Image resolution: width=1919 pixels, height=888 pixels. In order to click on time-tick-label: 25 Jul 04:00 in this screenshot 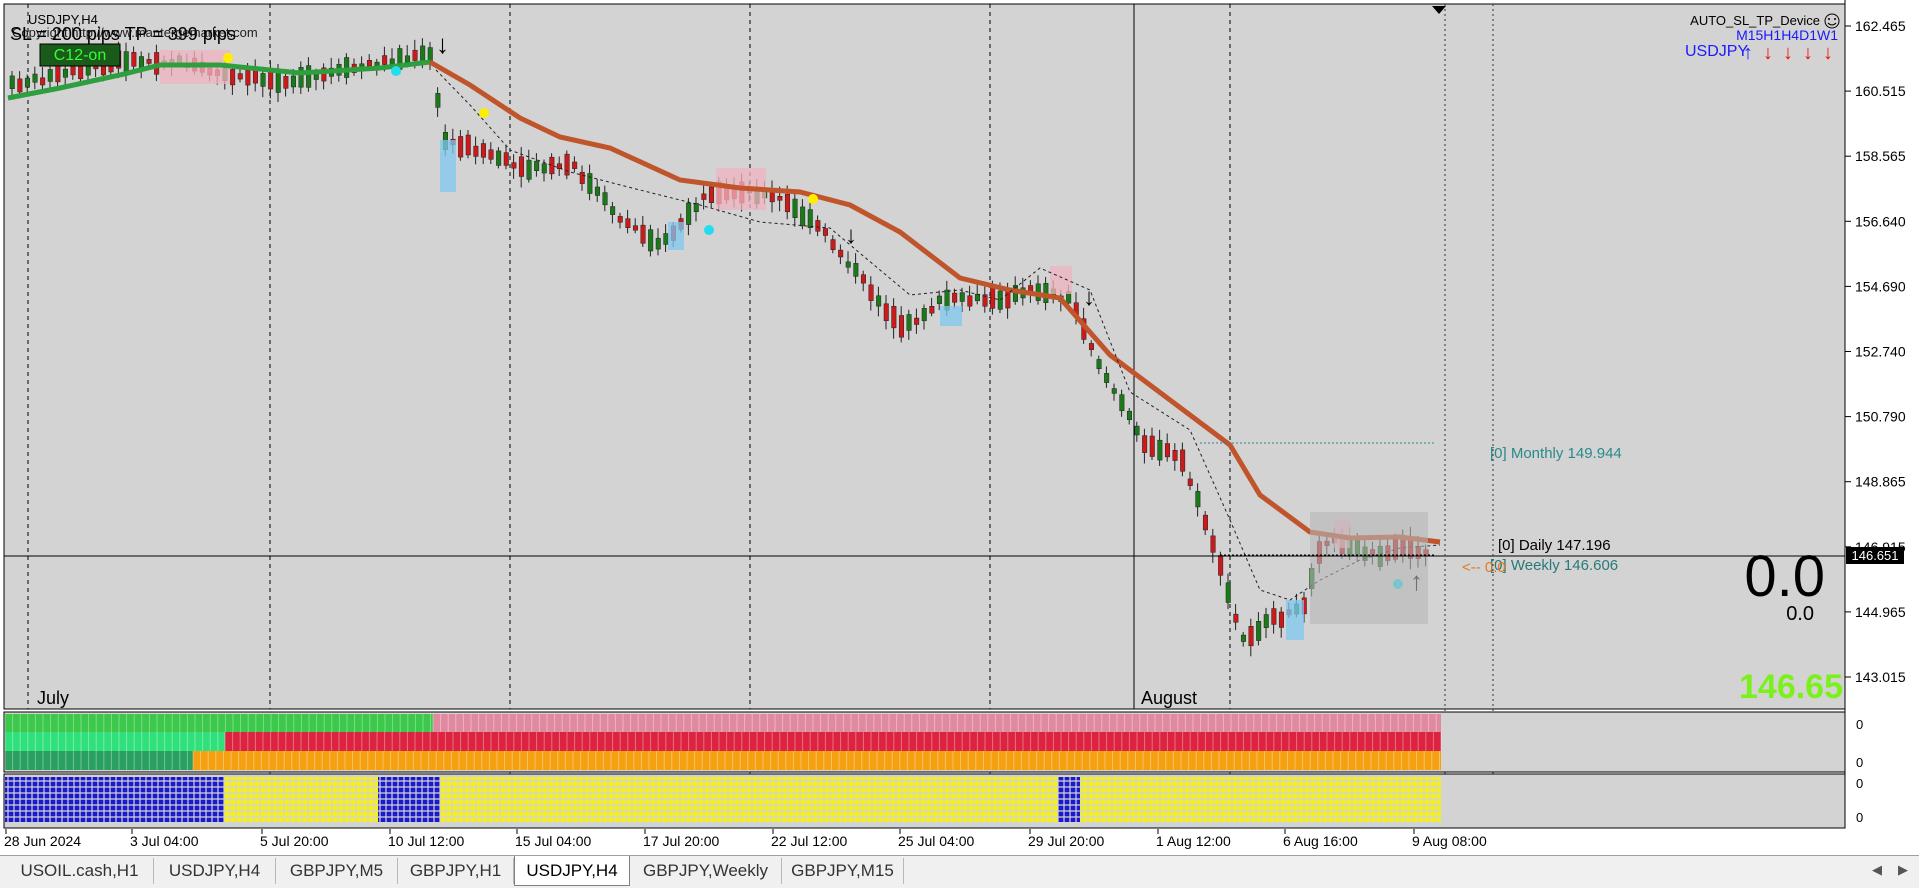, I will do `click(936, 841)`.